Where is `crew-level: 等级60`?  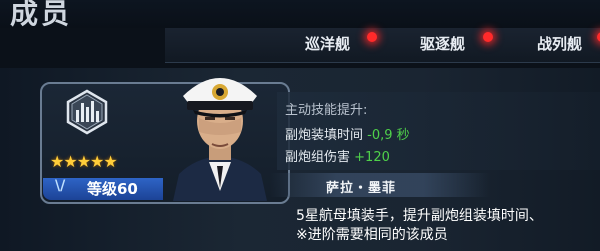
crew-level: 等级60 is located at coordinates (112, 189).